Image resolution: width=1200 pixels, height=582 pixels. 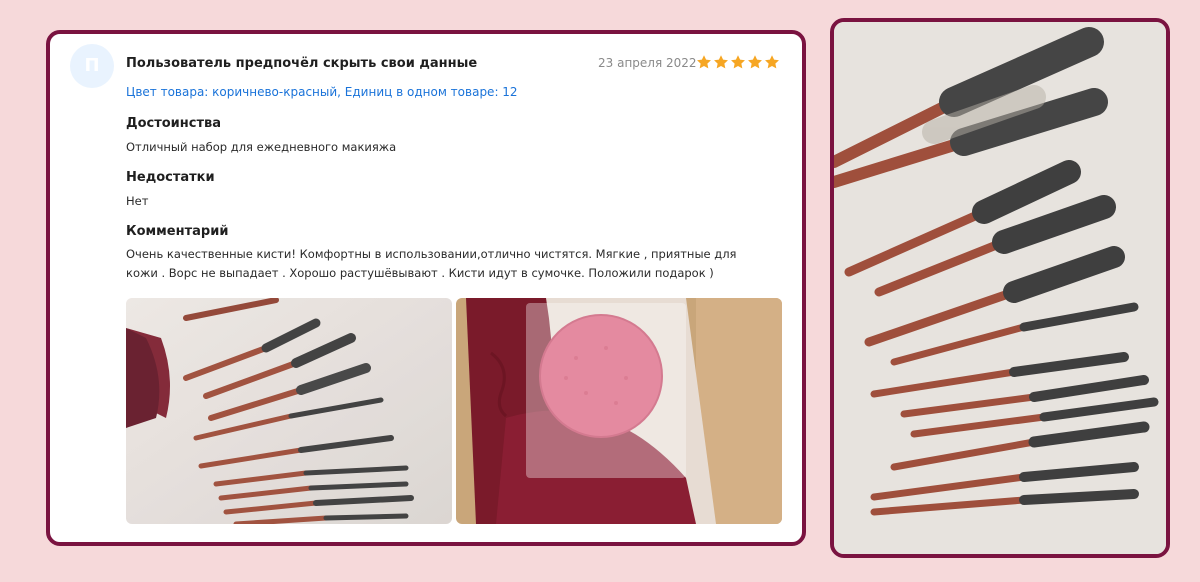 What do you see at coordinates (261, 147) in the screenshot?
I see `advantages-text: Отличный набор для ежедневного макияжа` at bounding box center [261, 147].